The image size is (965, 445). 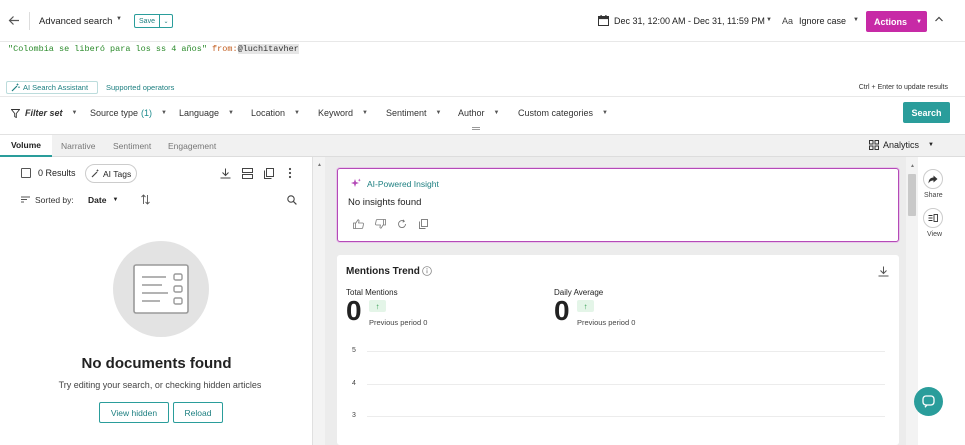 I want to click on layout-rows-icon, so click(x=247, y=173).